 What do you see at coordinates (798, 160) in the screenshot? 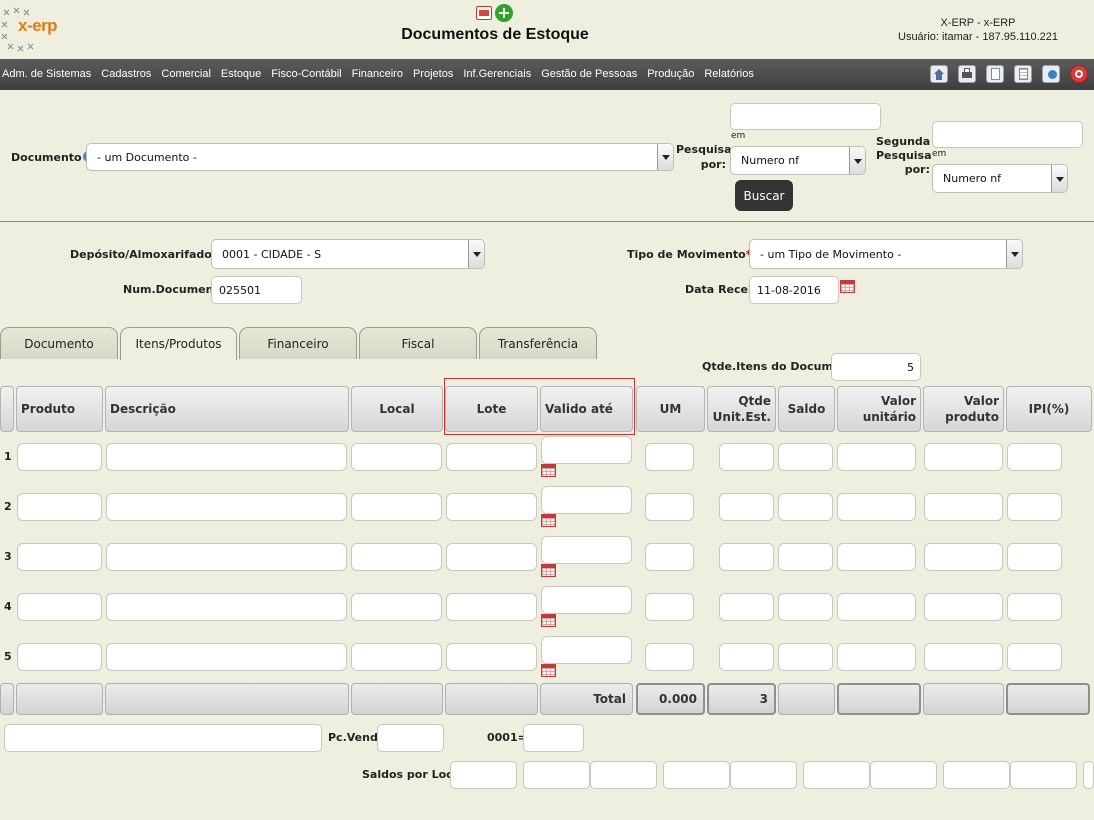
I see `pesquisar-select: Numero nf` at bounding box center [798, 160].